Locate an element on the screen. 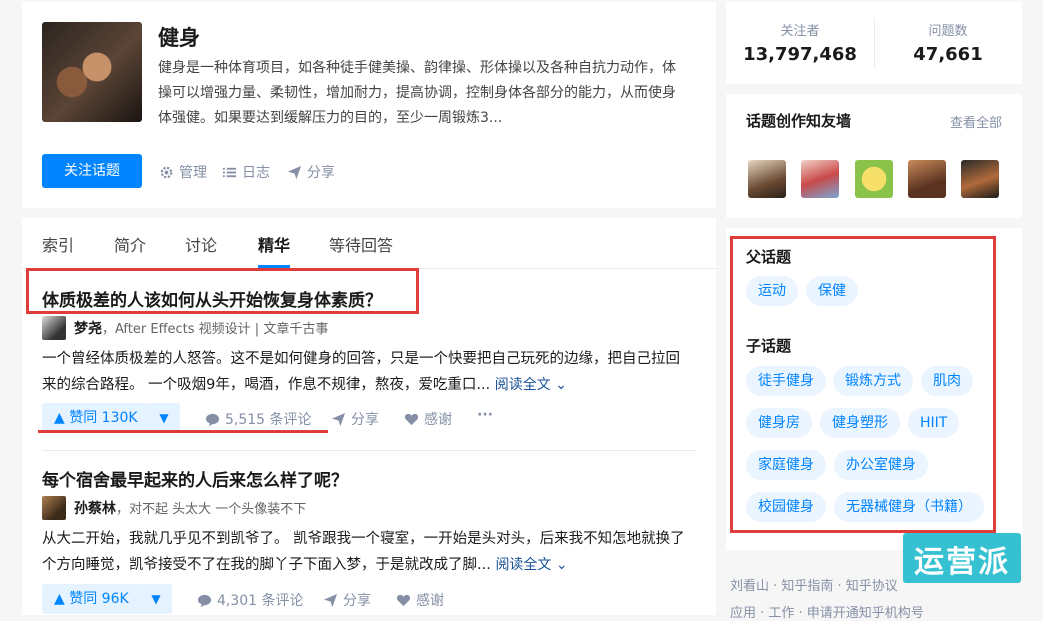  watermark-logo: 运营派 is located at coordinates (962, 569).